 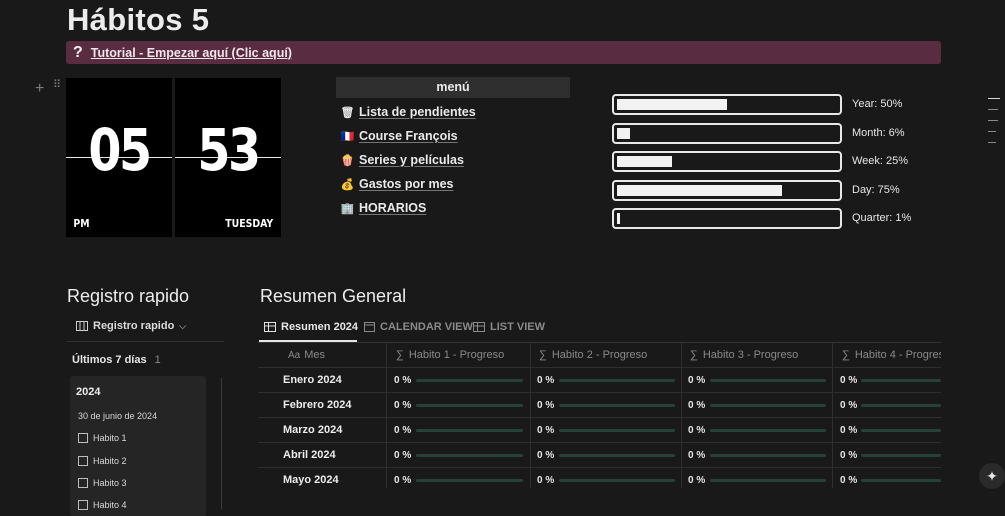 I want to click on card-title: 2024, so click(x=88, y=392).